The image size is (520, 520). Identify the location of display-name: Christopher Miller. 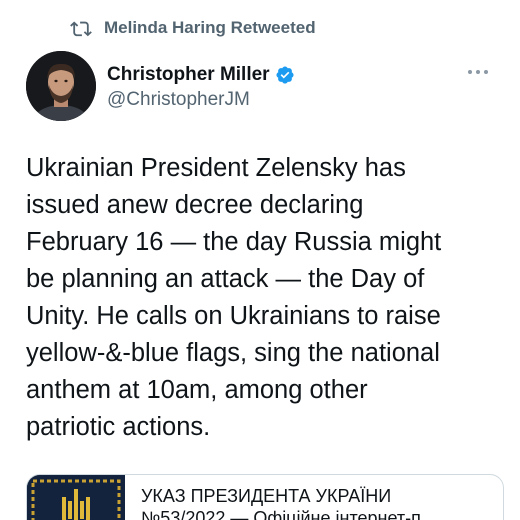
(188, 75).